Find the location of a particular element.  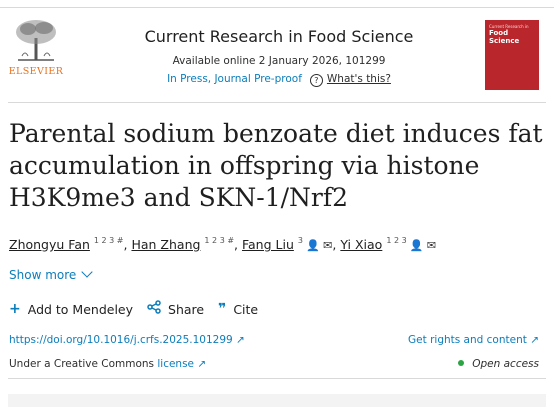

author-person-mail-icons-xiao: 👤 ✉ is located at coordinates (423, 245).